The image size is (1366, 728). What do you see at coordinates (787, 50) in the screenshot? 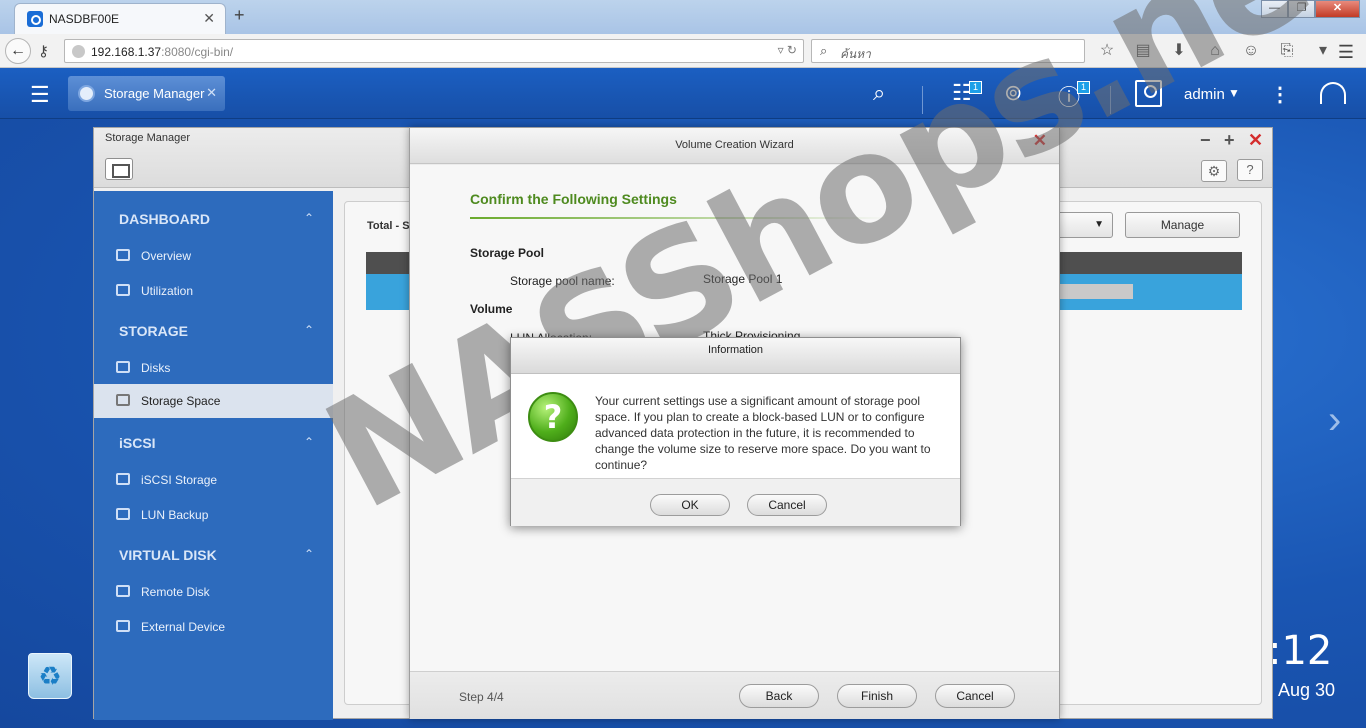
I see `reload-icon: ▿ ↻` at bounding box center [787, 50].